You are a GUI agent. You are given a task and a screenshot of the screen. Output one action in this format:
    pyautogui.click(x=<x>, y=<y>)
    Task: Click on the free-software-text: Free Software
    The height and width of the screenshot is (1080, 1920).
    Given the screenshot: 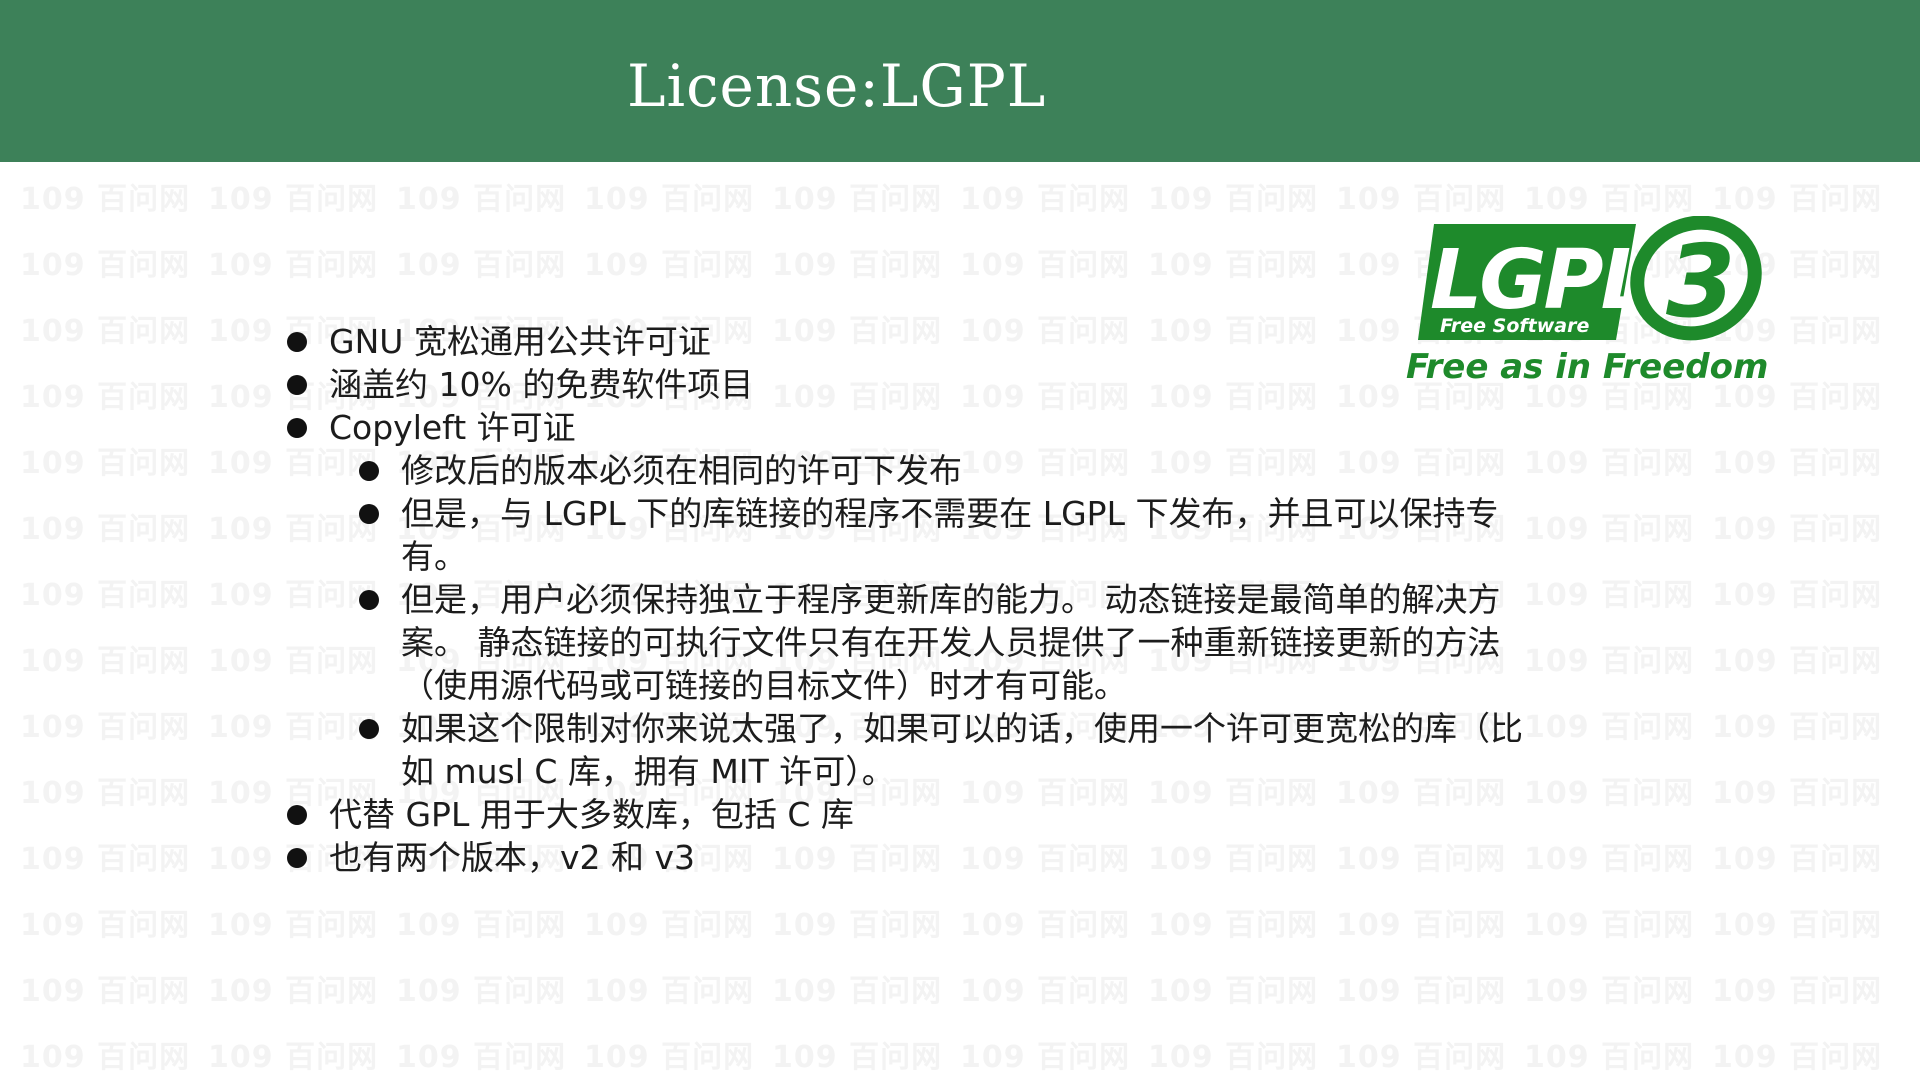 What is the action you would take?
    pyautogui.click(x=1514, y=326)
    